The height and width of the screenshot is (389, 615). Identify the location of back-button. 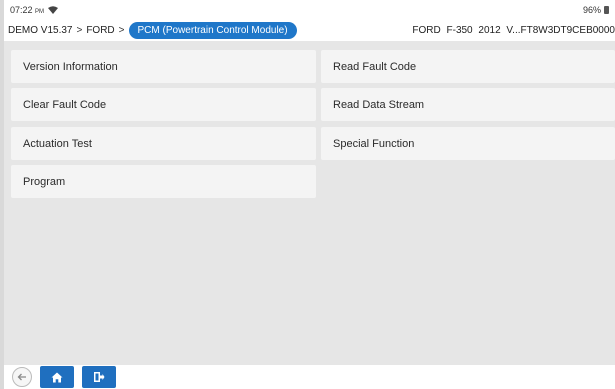
(22, 377).